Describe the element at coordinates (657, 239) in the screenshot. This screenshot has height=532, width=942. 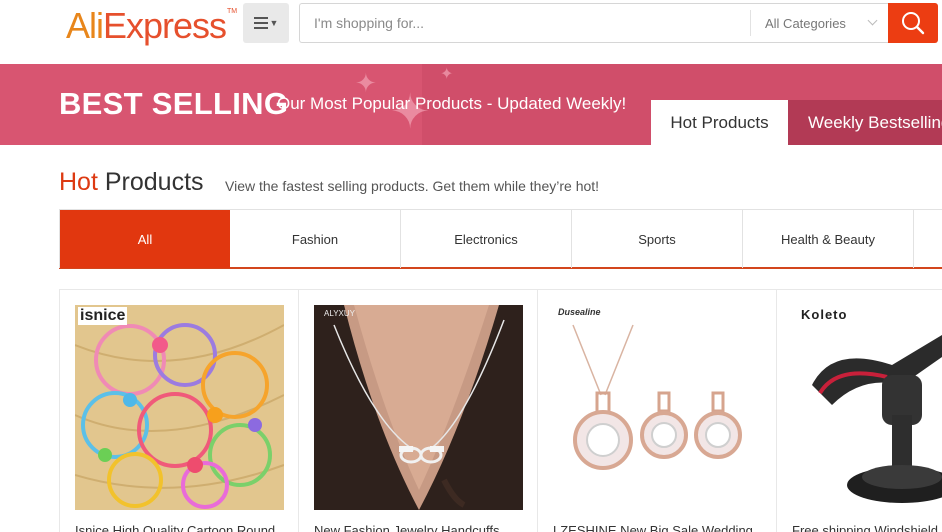
I see `category-tab-sports: Sports` at that location.